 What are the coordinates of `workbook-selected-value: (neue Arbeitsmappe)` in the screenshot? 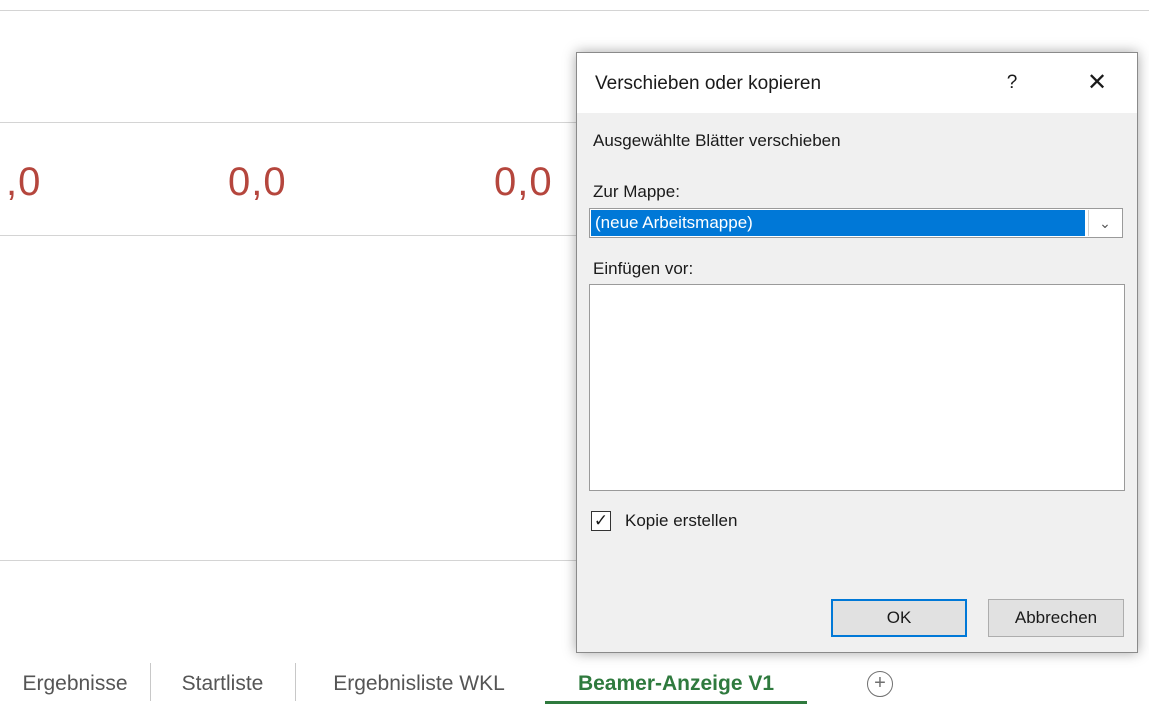 It's located at (838, 223).